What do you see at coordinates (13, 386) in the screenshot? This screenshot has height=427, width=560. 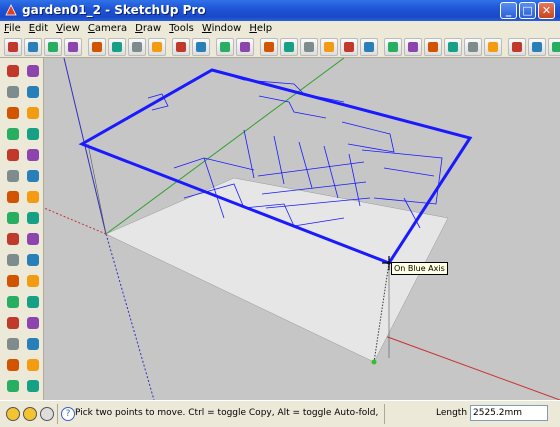 I see `walk-tool` at bounding box center [13, 386].